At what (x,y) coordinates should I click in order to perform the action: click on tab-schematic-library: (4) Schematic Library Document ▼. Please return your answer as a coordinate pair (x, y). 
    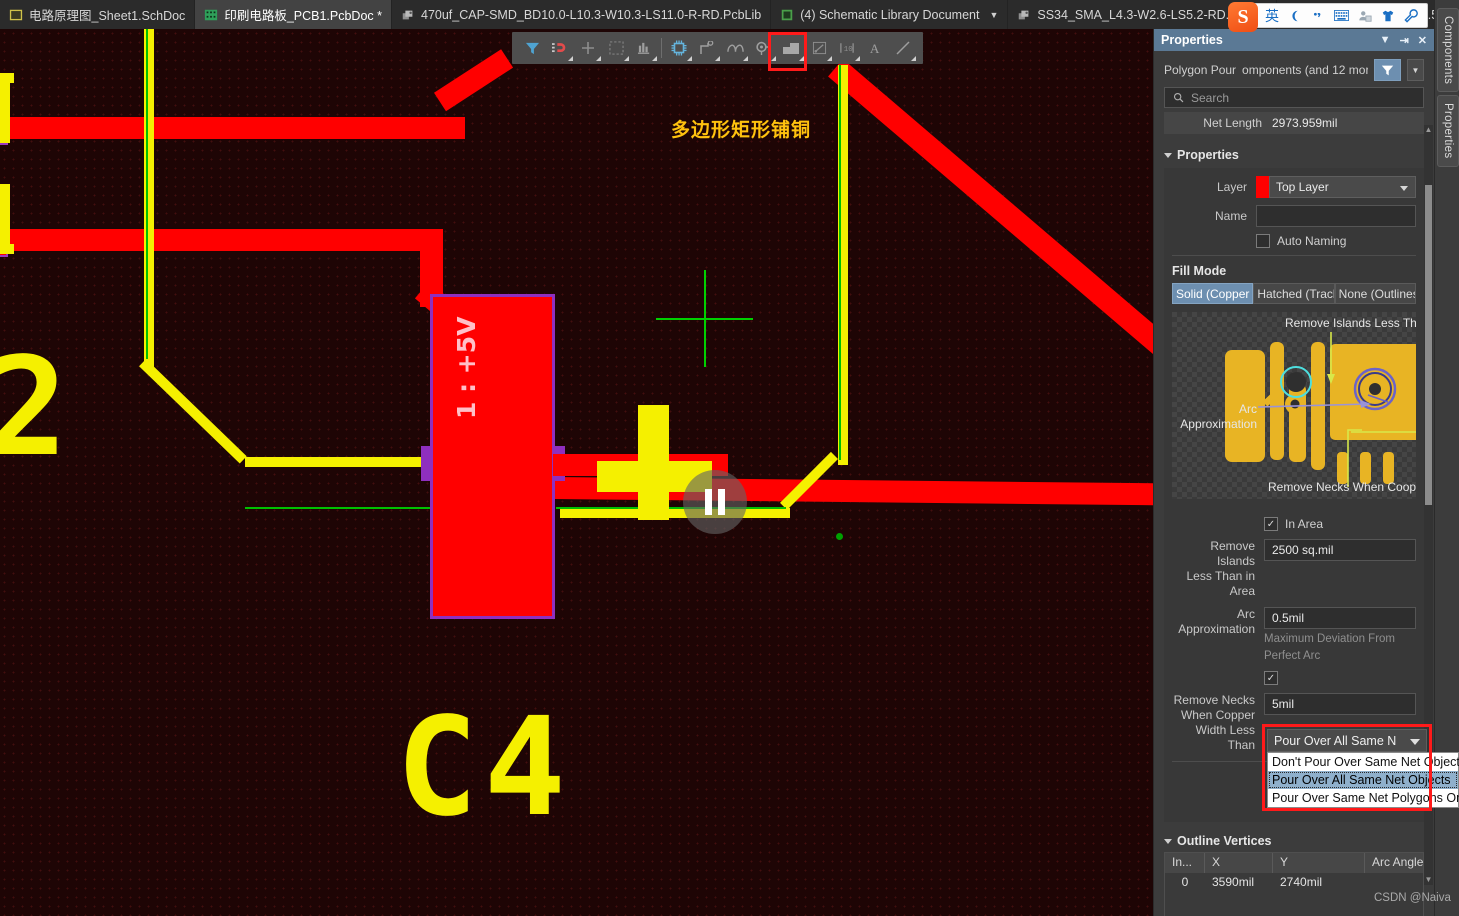
    Looking at the image, I should click on (890, 14).